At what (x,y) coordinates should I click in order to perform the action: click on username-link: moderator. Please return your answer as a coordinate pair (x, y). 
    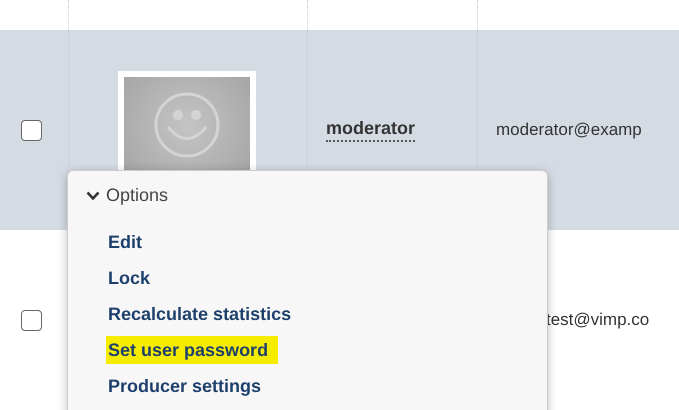
    Looking at the image, I should click on (371, 130).